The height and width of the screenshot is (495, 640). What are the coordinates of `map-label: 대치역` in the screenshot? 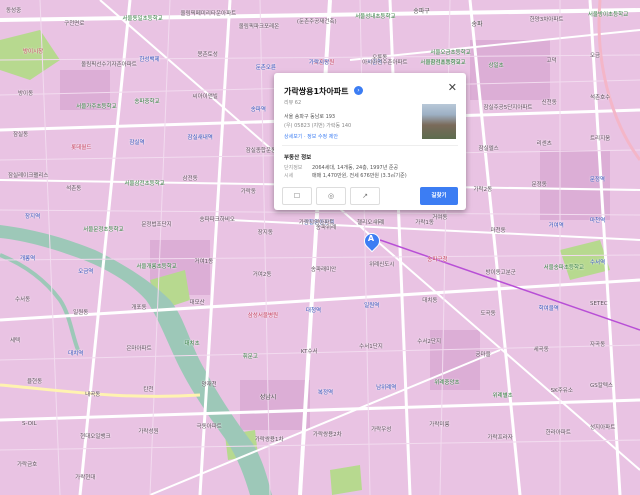 It's located at (75, 354).